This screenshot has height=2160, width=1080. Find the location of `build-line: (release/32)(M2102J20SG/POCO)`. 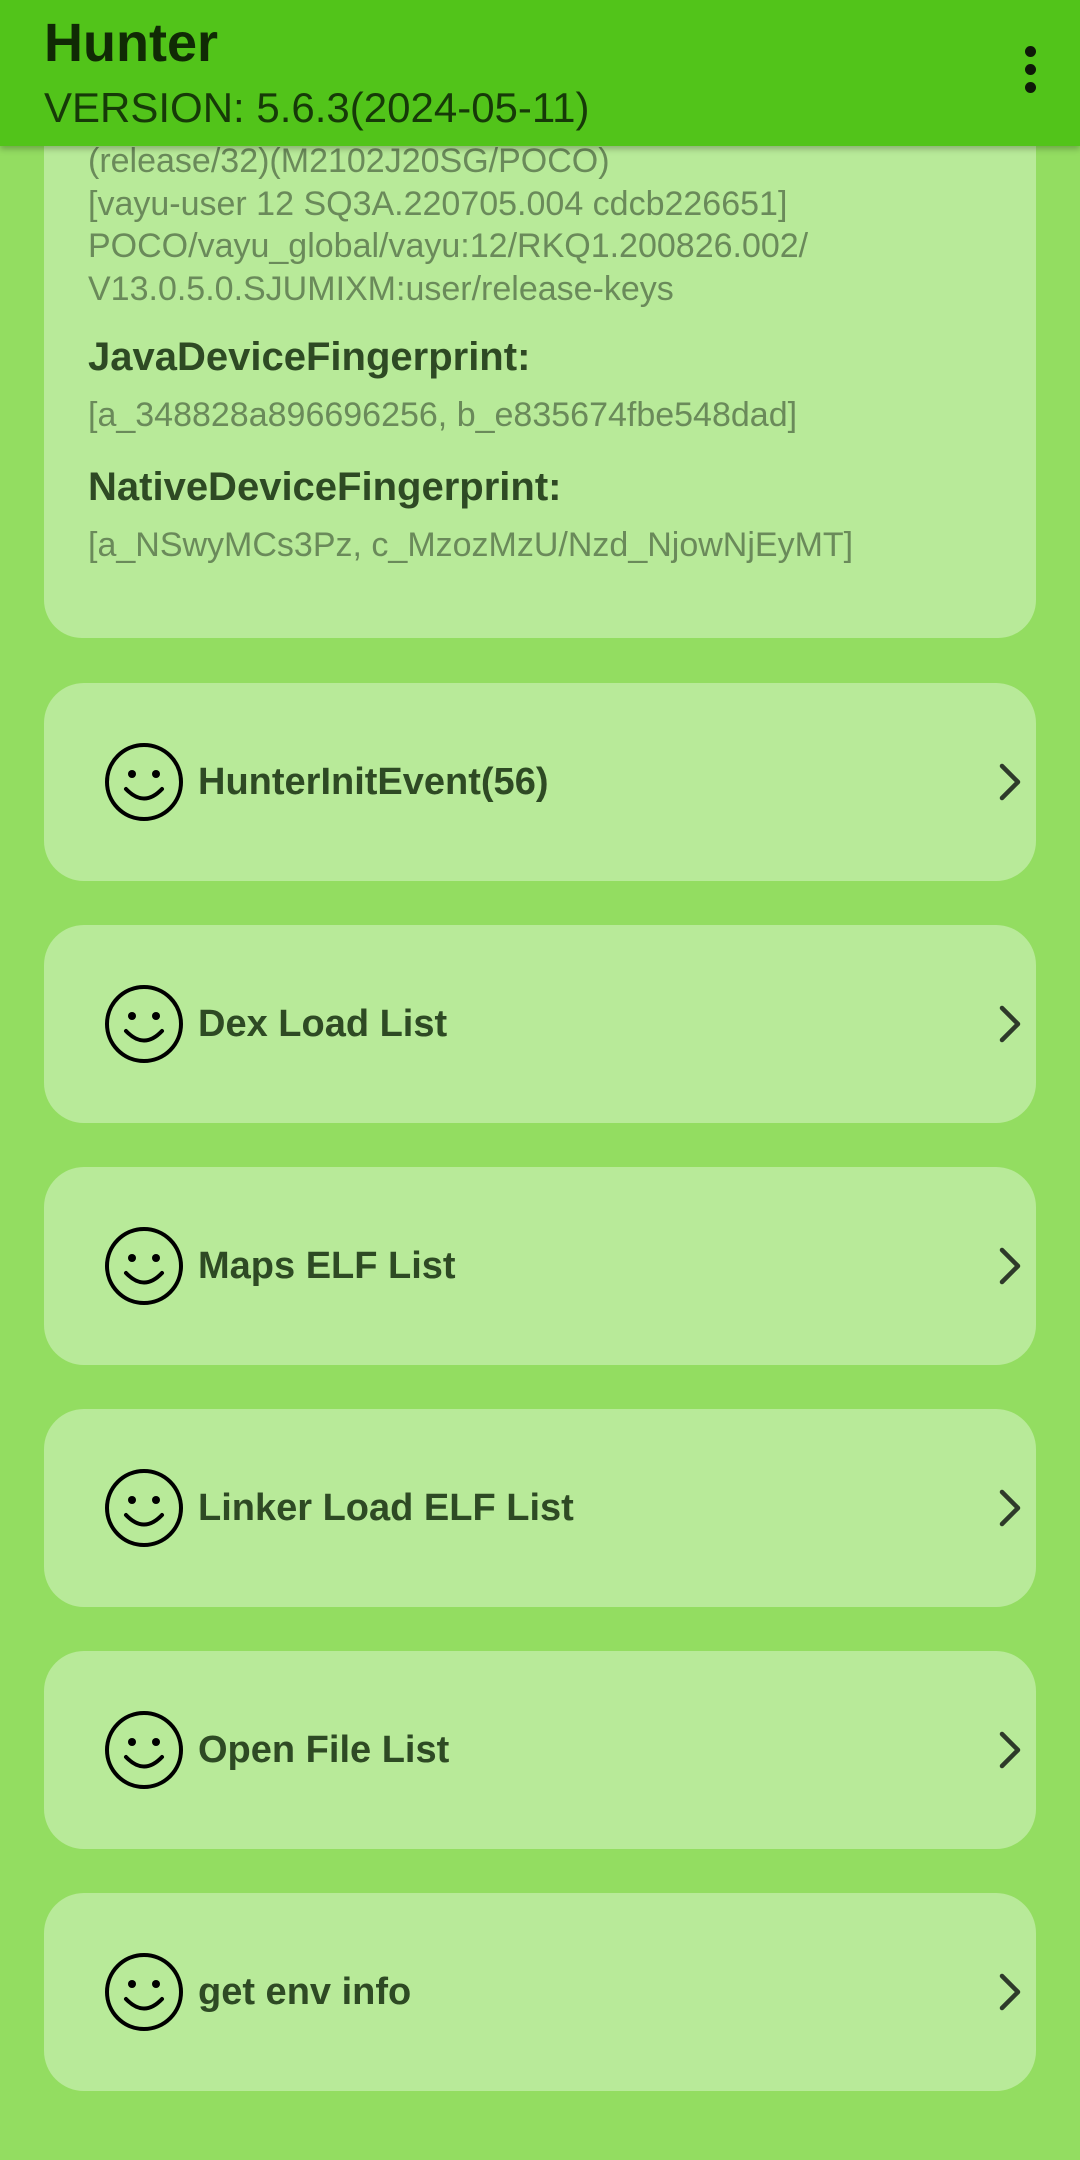

build-line: (release/32)(M2102J20SG/POCO) is located at coordinates (349, 161).